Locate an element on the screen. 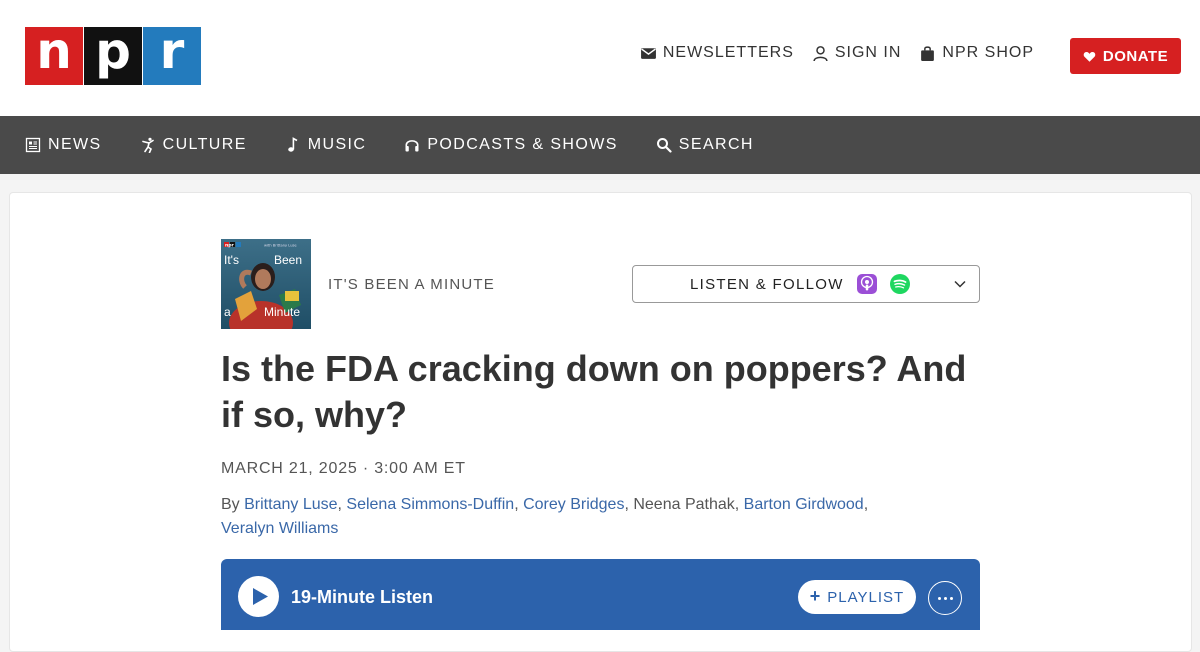 This screenshot has width=1200, height=652. thumb-word-minute: Minute is located at coordinates (282, 312).